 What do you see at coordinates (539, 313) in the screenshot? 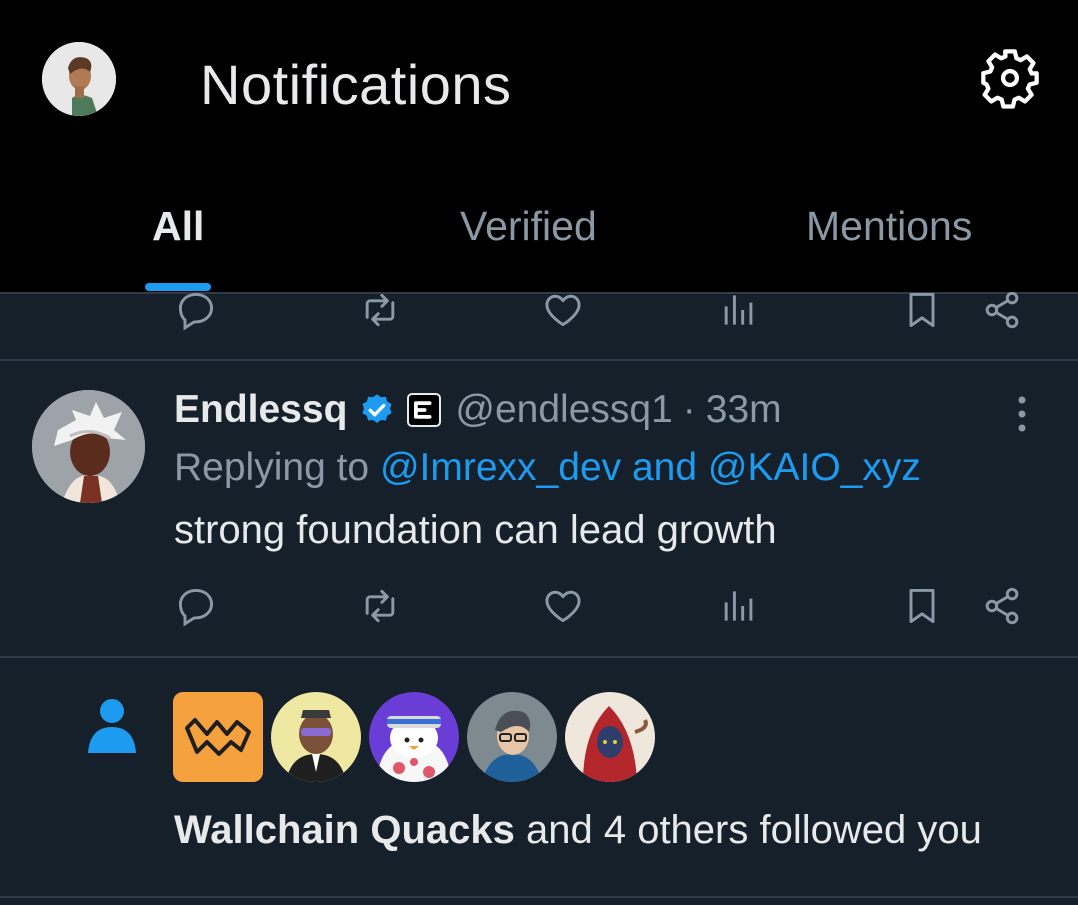
I see `previous-post-actions` at bounding box center [539, 313].